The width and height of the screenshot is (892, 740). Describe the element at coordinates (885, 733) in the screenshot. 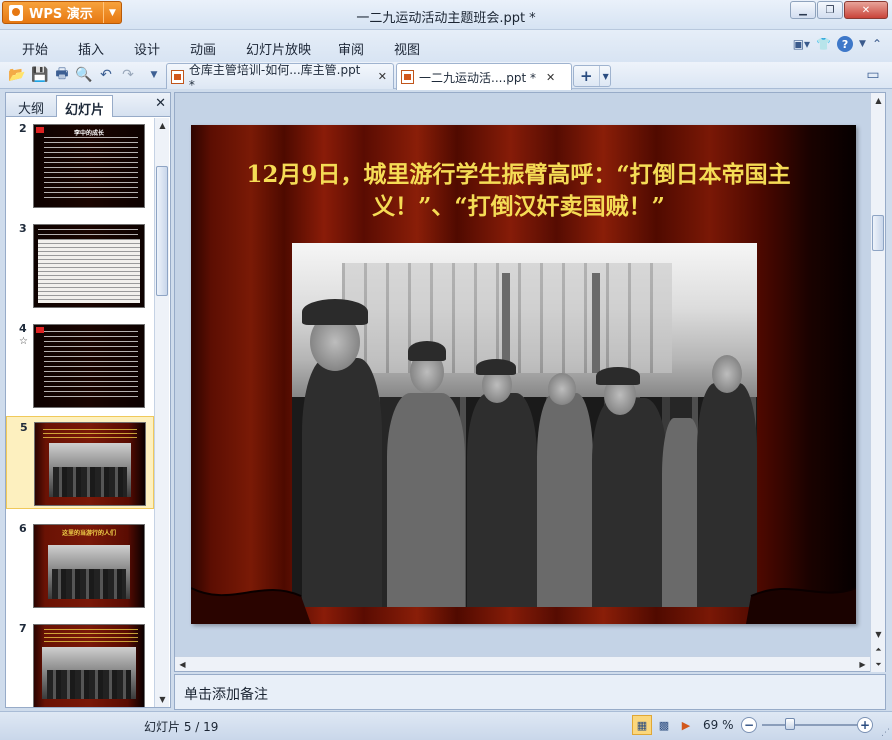

I see `resize-grip-icon: ⋰` at that location.